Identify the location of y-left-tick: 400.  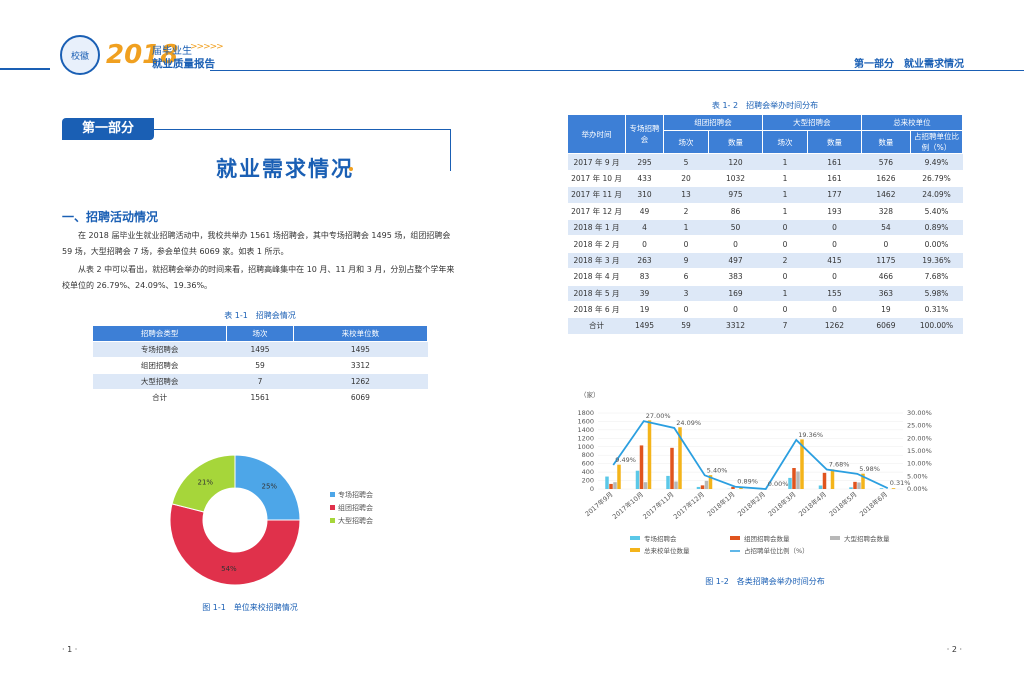
(588, 472).